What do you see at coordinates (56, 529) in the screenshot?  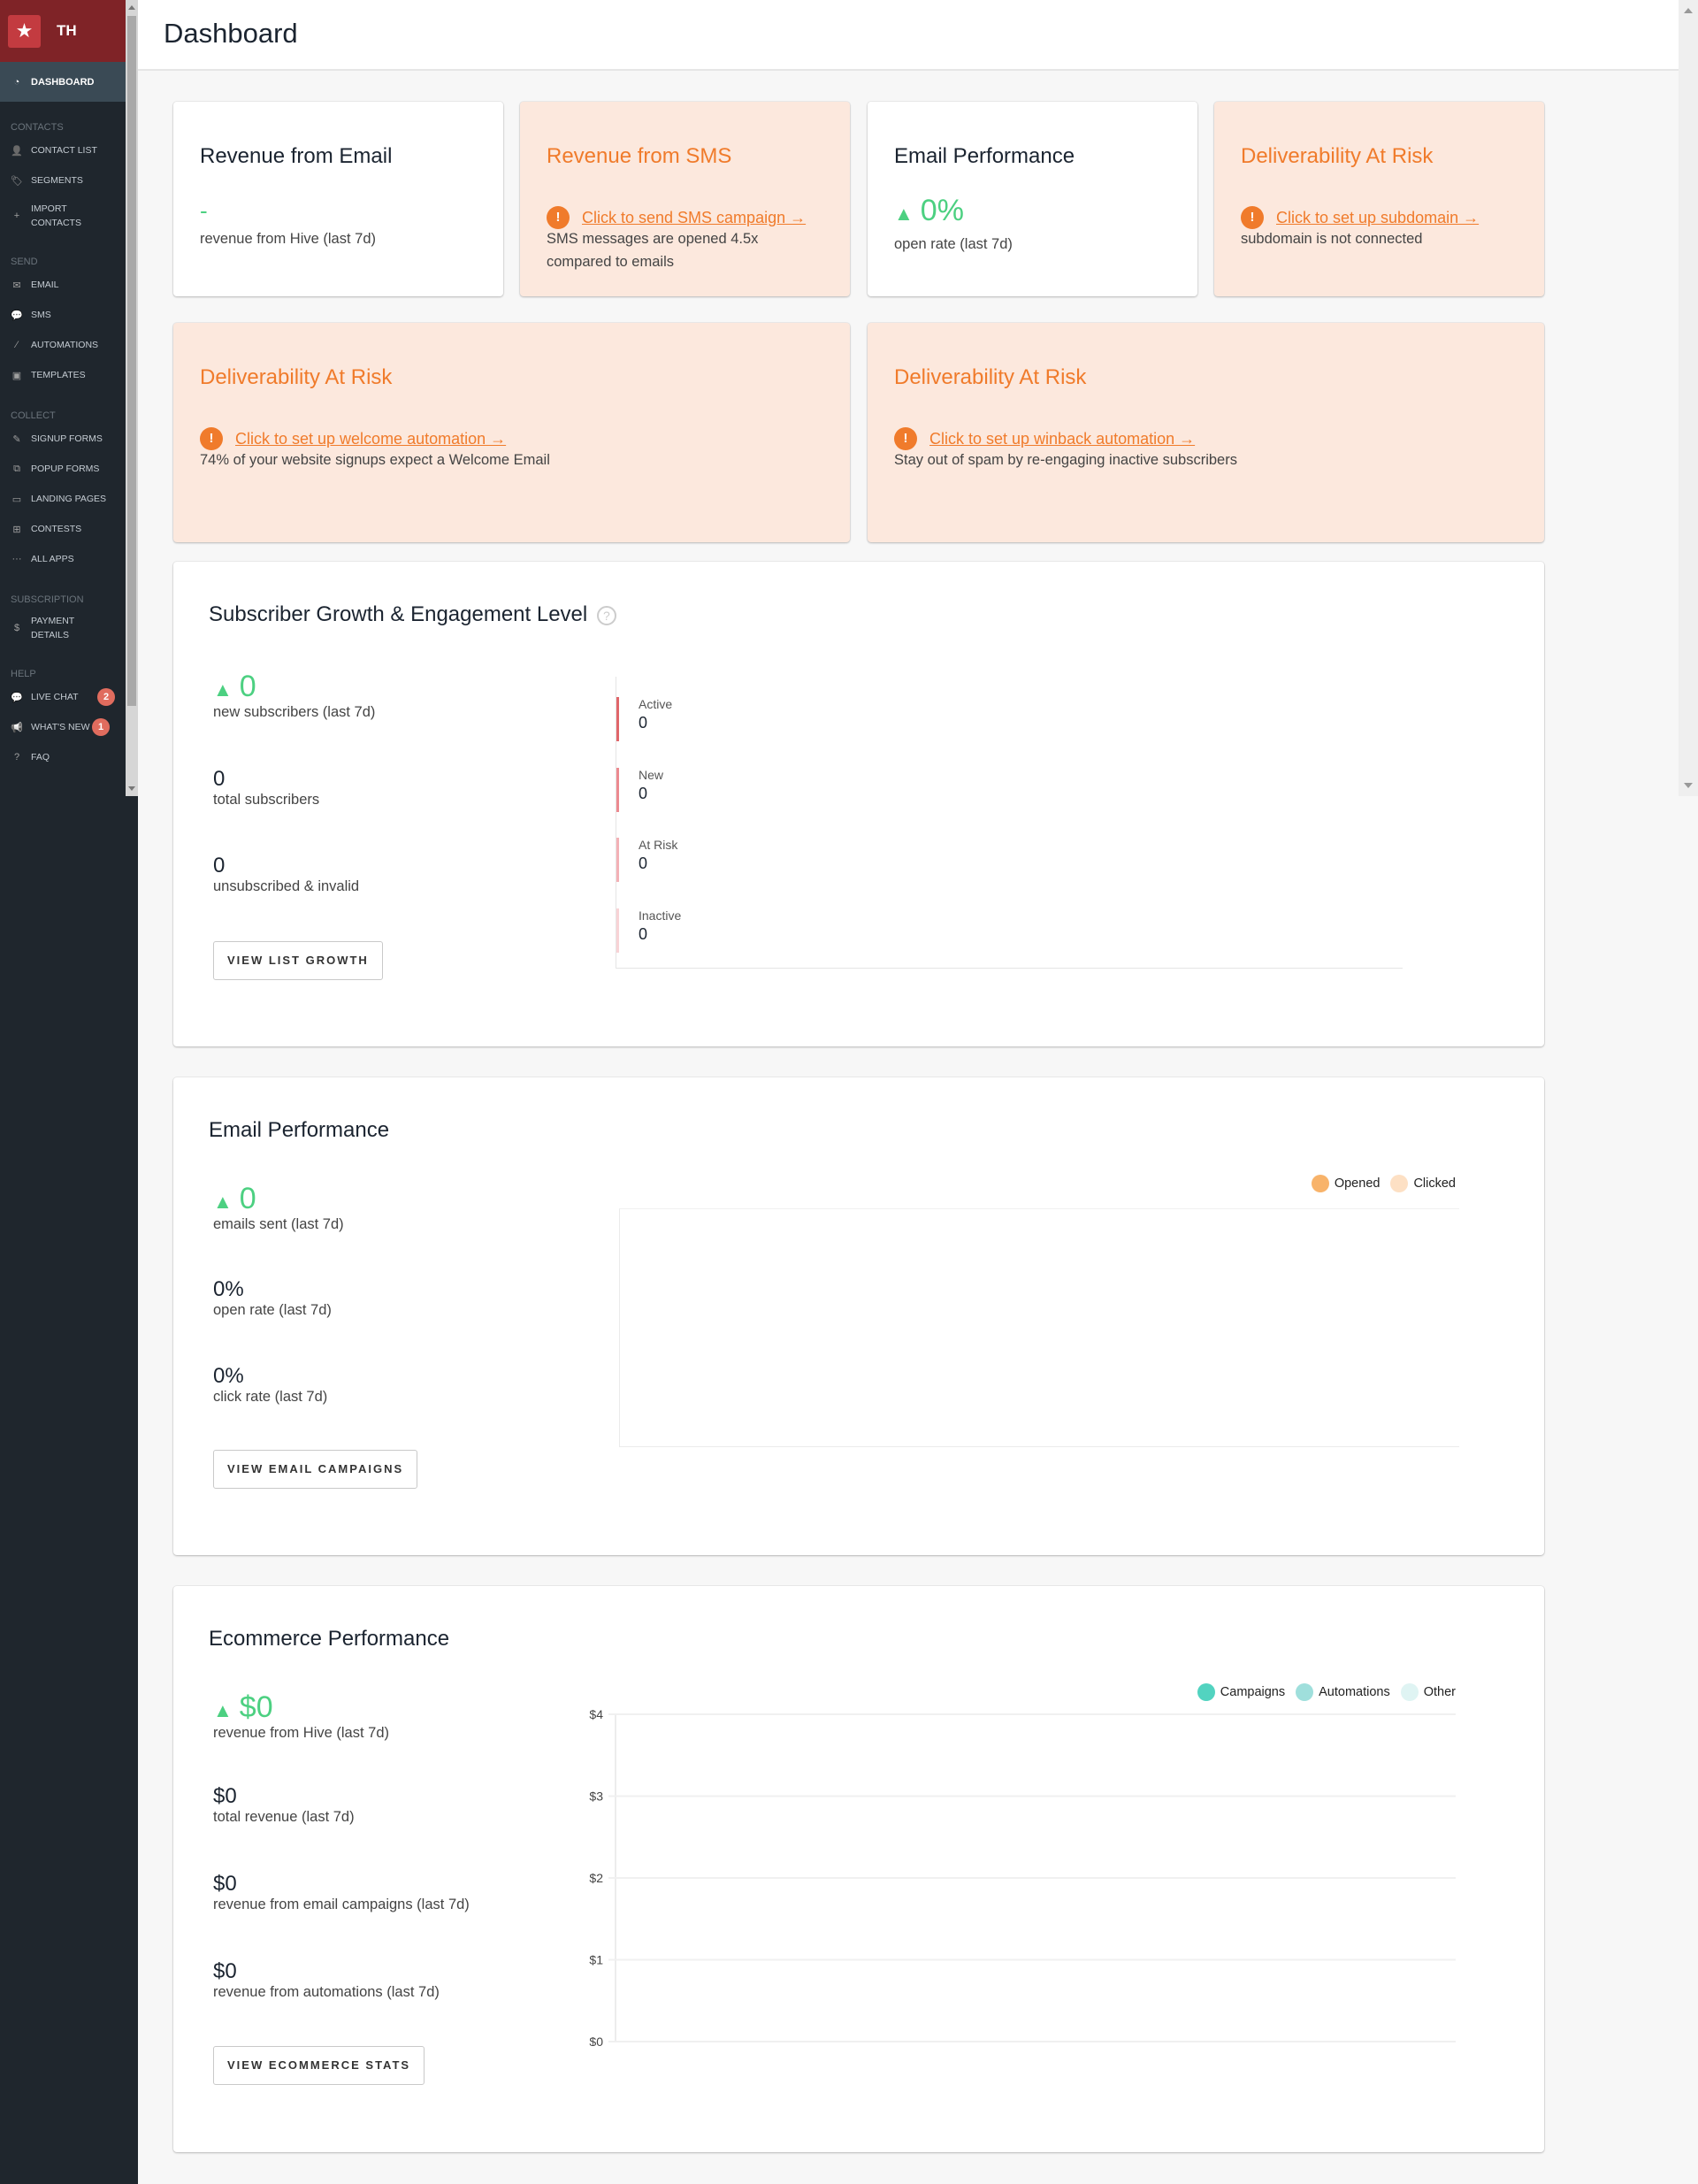 I see `sidebar-item-label: CONTESTS` at bounding box center [56, 529].